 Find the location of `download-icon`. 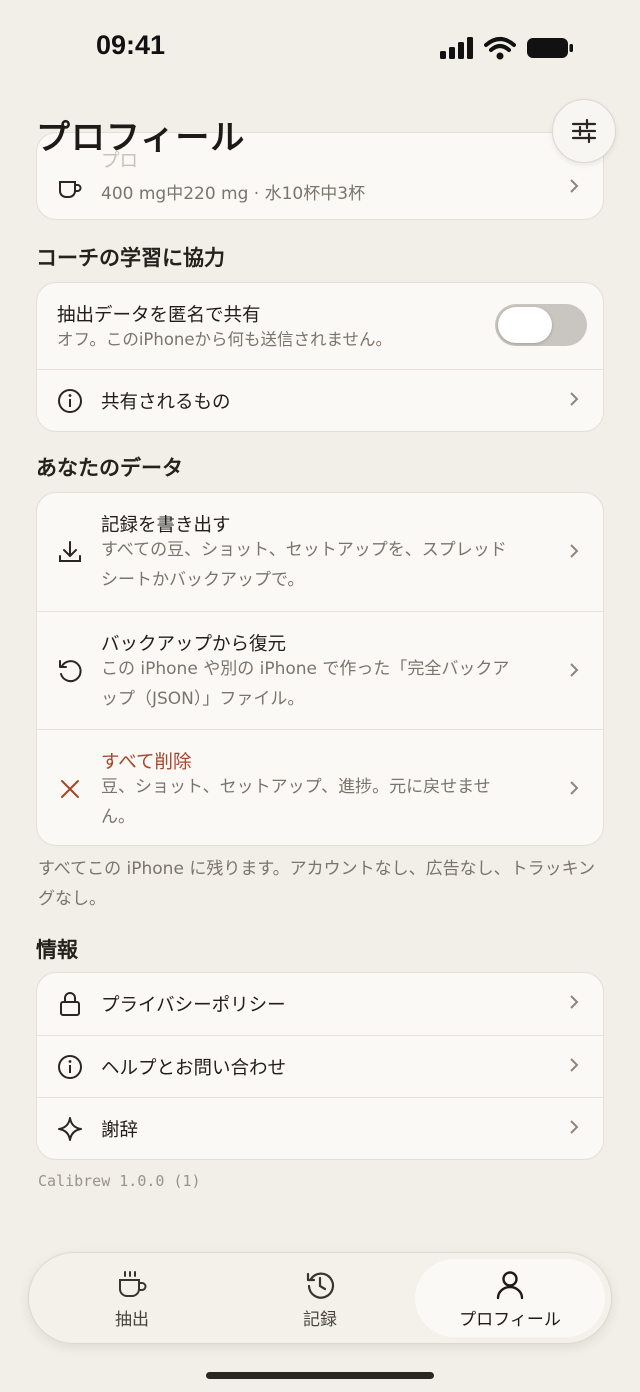

download-icon is located at coordinates (70, 552).